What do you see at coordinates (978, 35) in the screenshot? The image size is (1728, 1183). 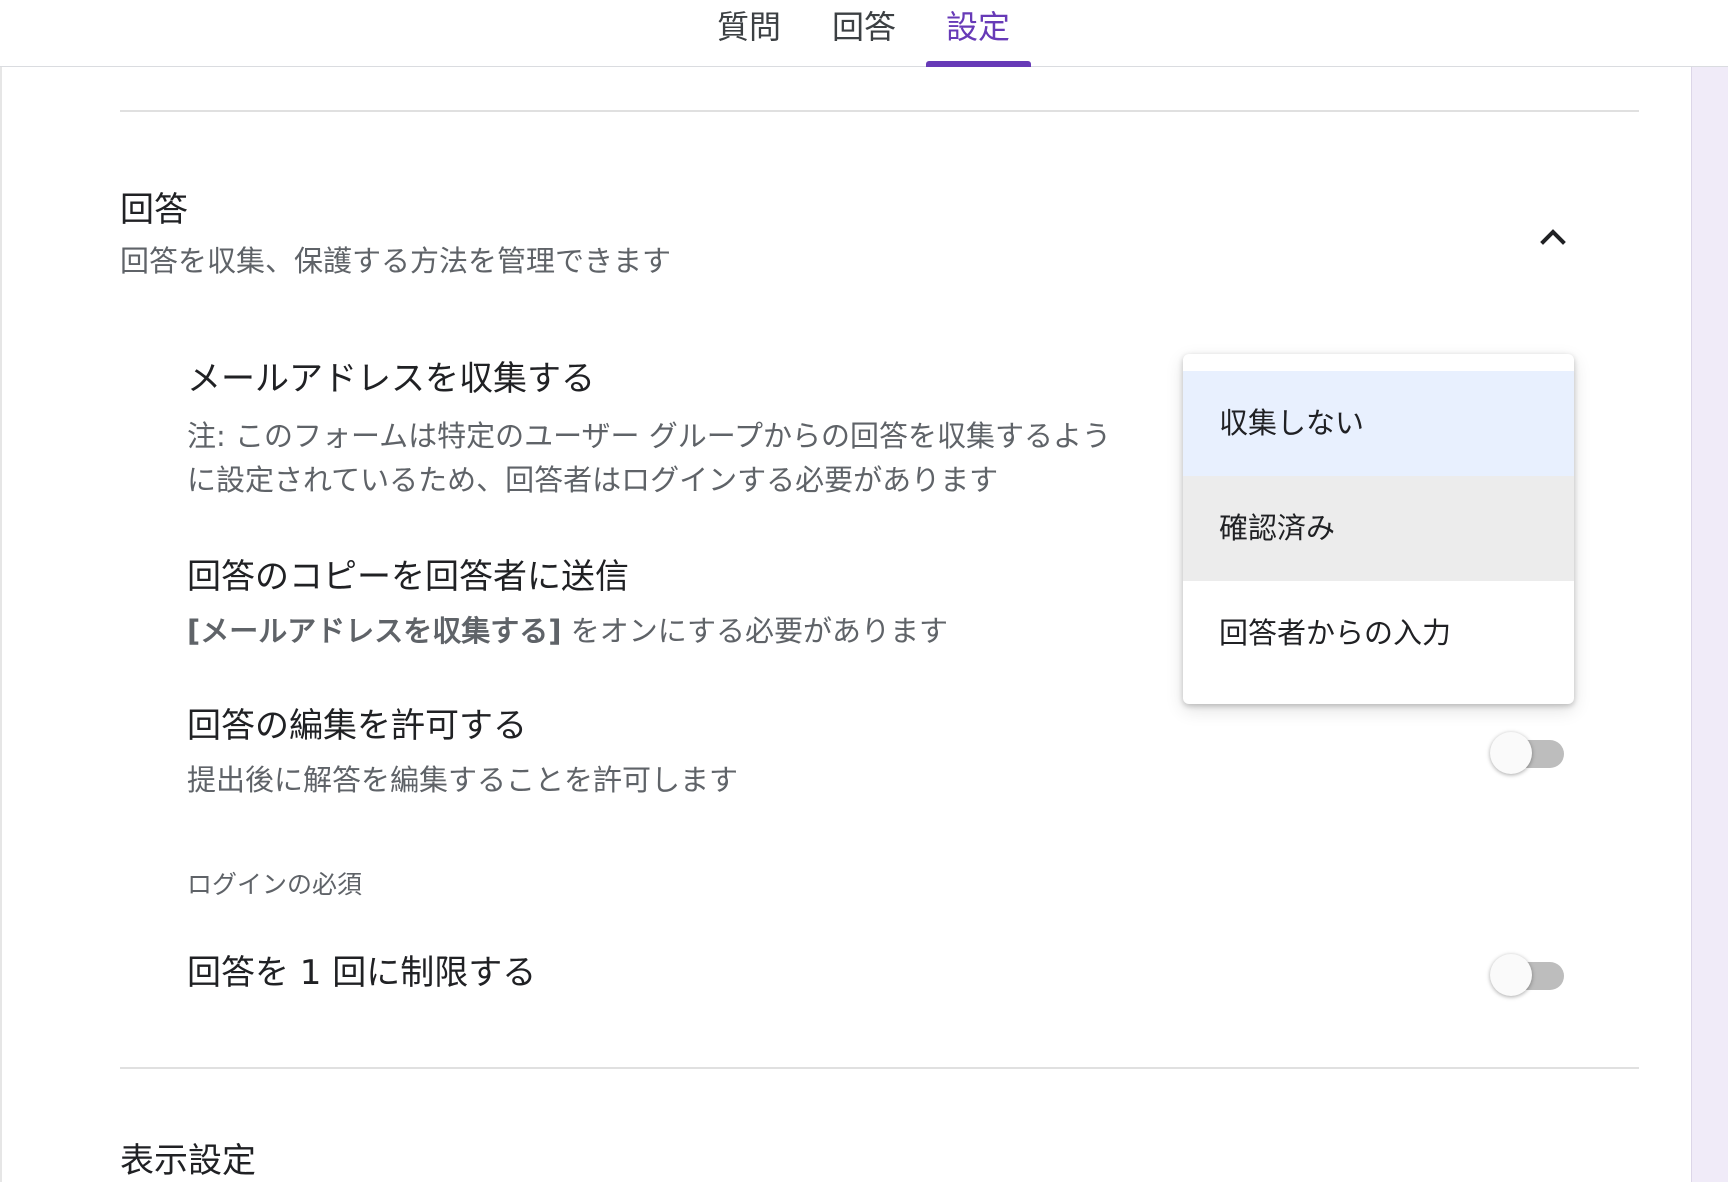 I see `tab-settings: 設定` at bounding box center [978, 35].